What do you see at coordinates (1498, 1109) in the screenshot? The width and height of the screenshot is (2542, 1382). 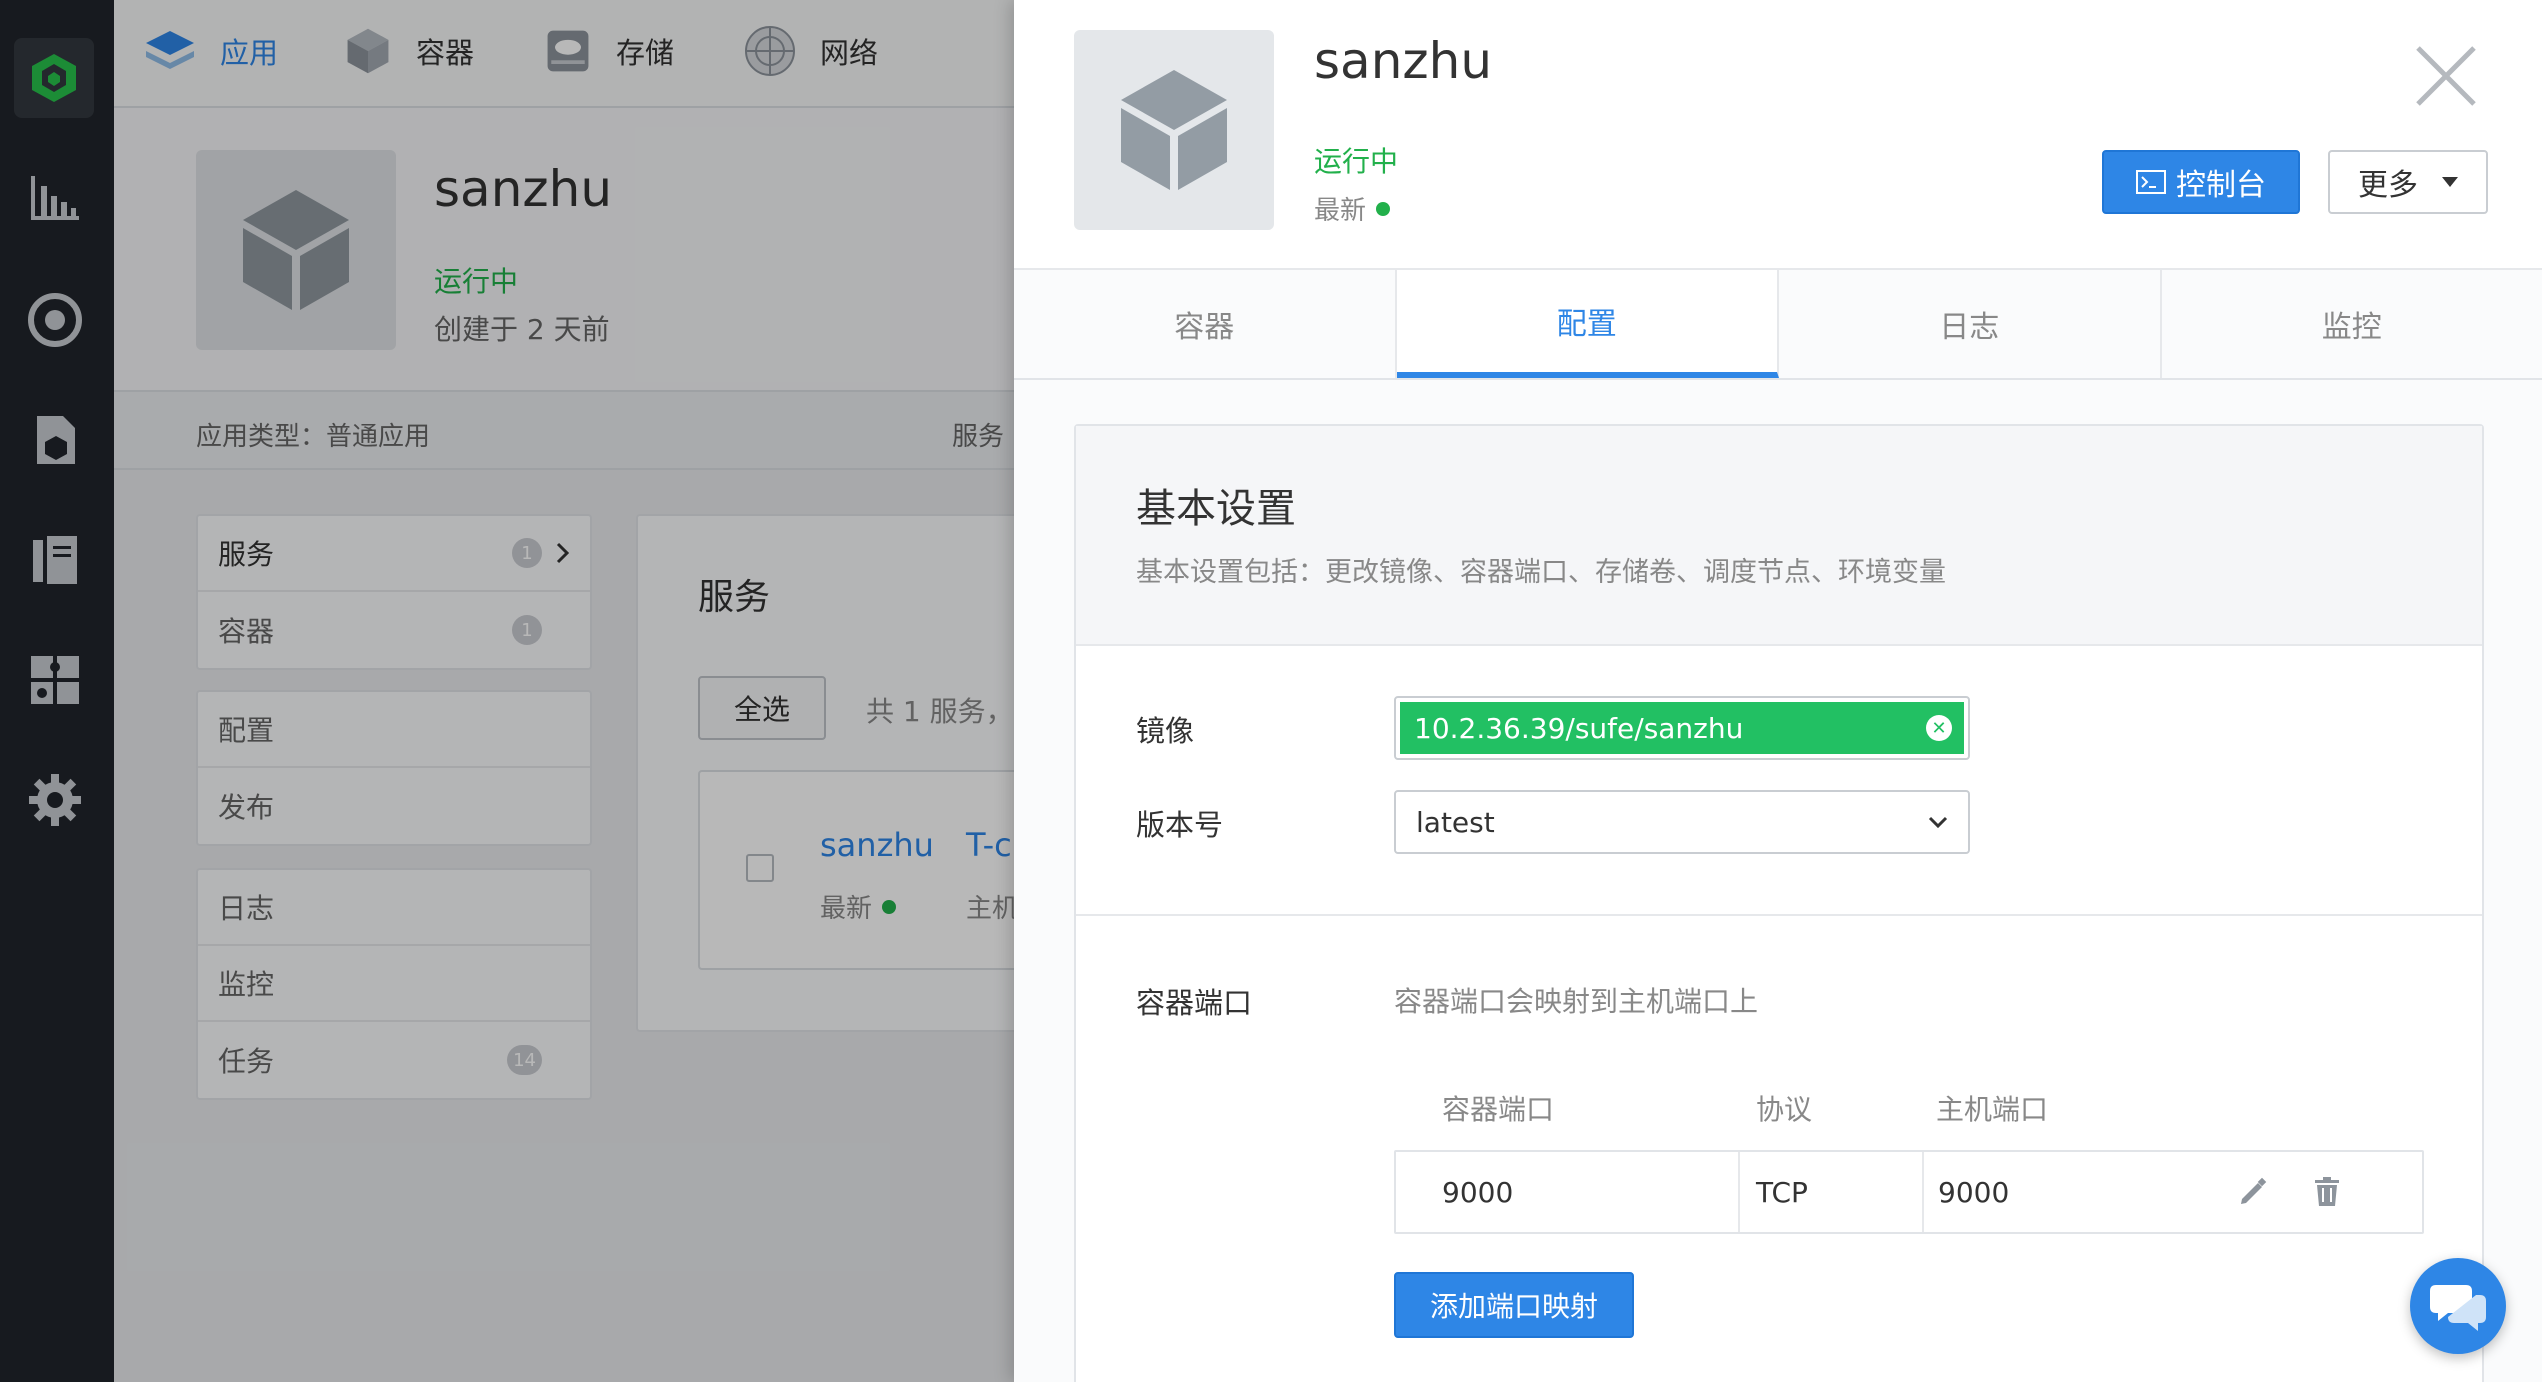 I see `th-container-port: 容器端口` at bounding box center [1498, 1109].